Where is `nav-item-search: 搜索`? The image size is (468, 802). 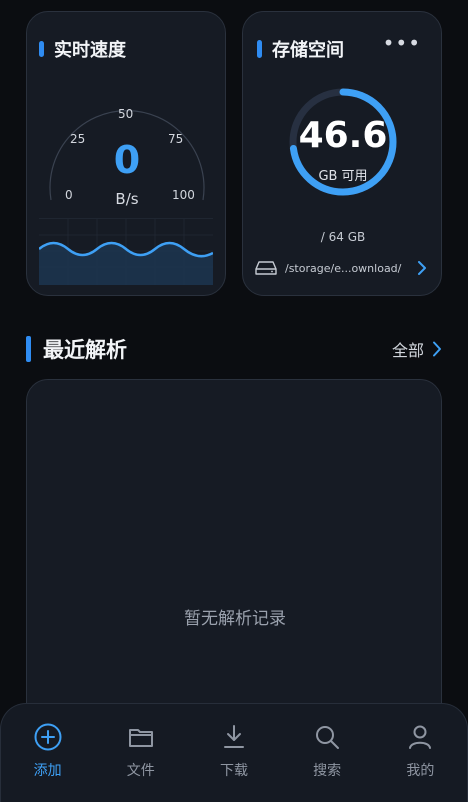 nav-item-search: 搜索 is located at coordinates (327, 751).